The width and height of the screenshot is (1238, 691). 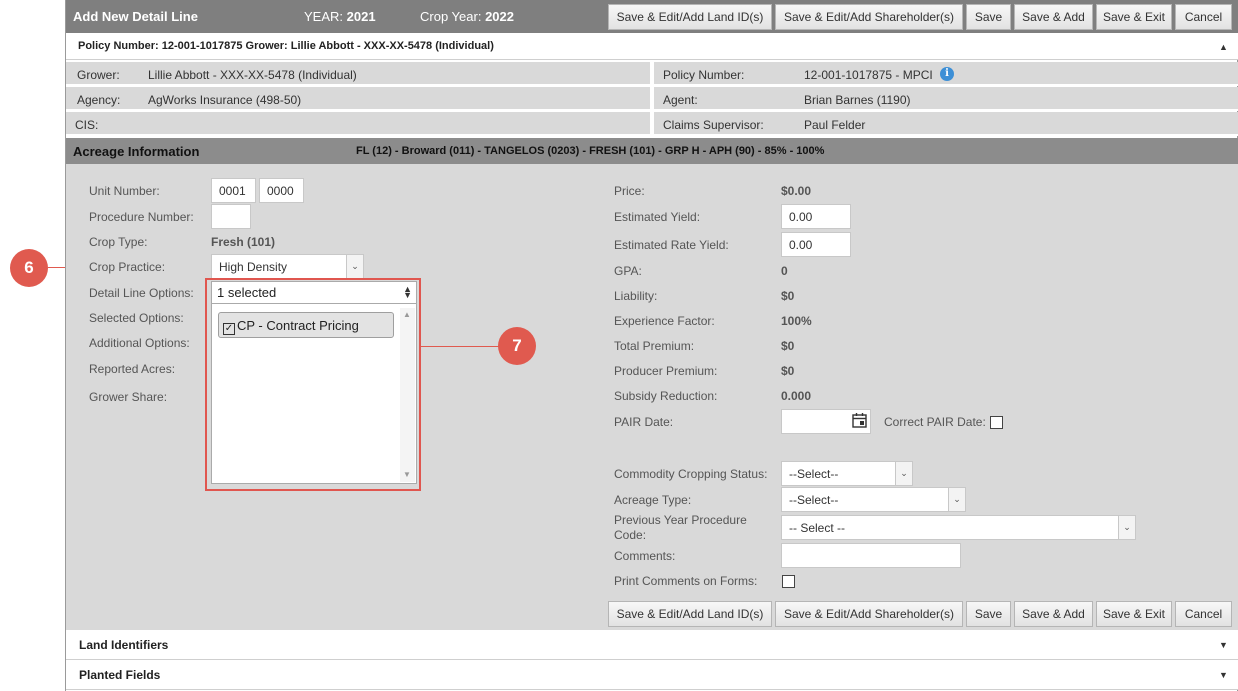 I want to click on total-premium-value: $0, so click(x=788, y=346).